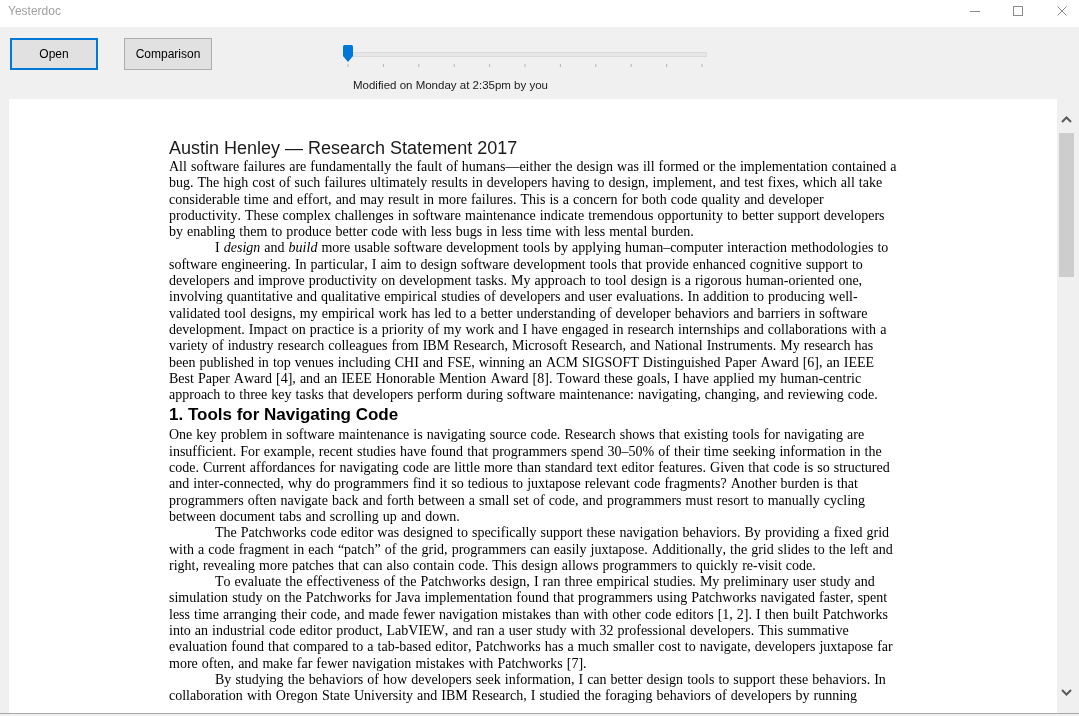  Describe the element at coordinates (531, 623) in the screenshot. I see `paragraph: To evaluate the effectiveness of the Patchworks design, I ran three empirical studies. My preliminary user study and simulation study on the Patchworks for Java implementation found that programmers using Patchworks navigated faster, spent less time arranging their code, and made fewer navigation mistakes than with other code editors [1, 2]. I then built Patchworks into an industrial code editor product, LabVIEW, and ran a user study with 32 professional developers. This summative evaluation found that compared to a tab-based editor, Patchworks has a much smaller cost to navigate, developers juxtapose far more often, and make far fewer navigation mistakes with Patchworks [7].` at that location.